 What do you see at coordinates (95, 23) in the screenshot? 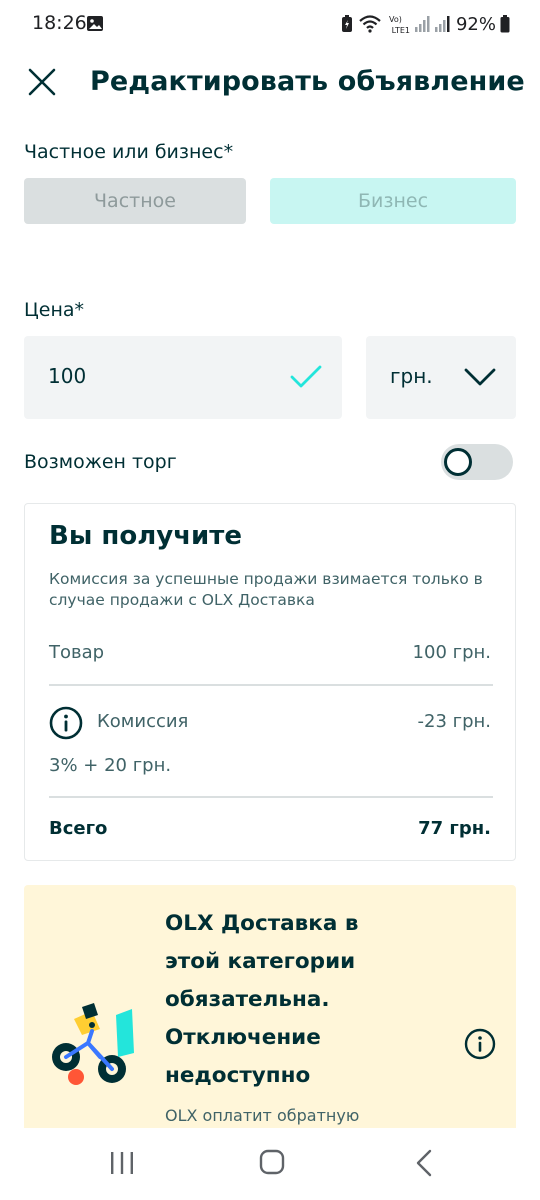
I see `gallery-icon` at bounding box center [95, 23].